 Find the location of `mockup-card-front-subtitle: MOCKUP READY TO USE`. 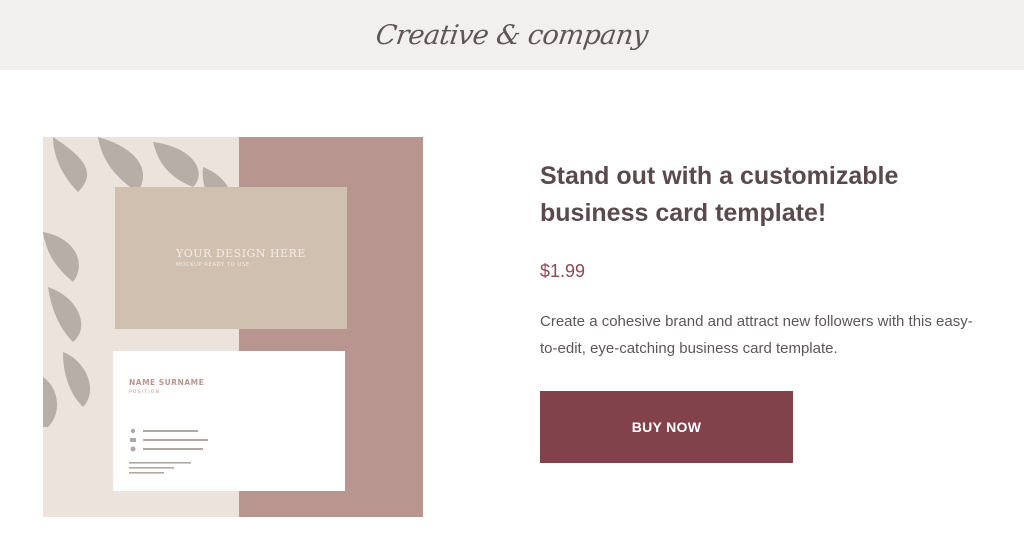

mockup-card-front-subtitle: MOCKUP READY TO USE is located at coordinates (213, 265).